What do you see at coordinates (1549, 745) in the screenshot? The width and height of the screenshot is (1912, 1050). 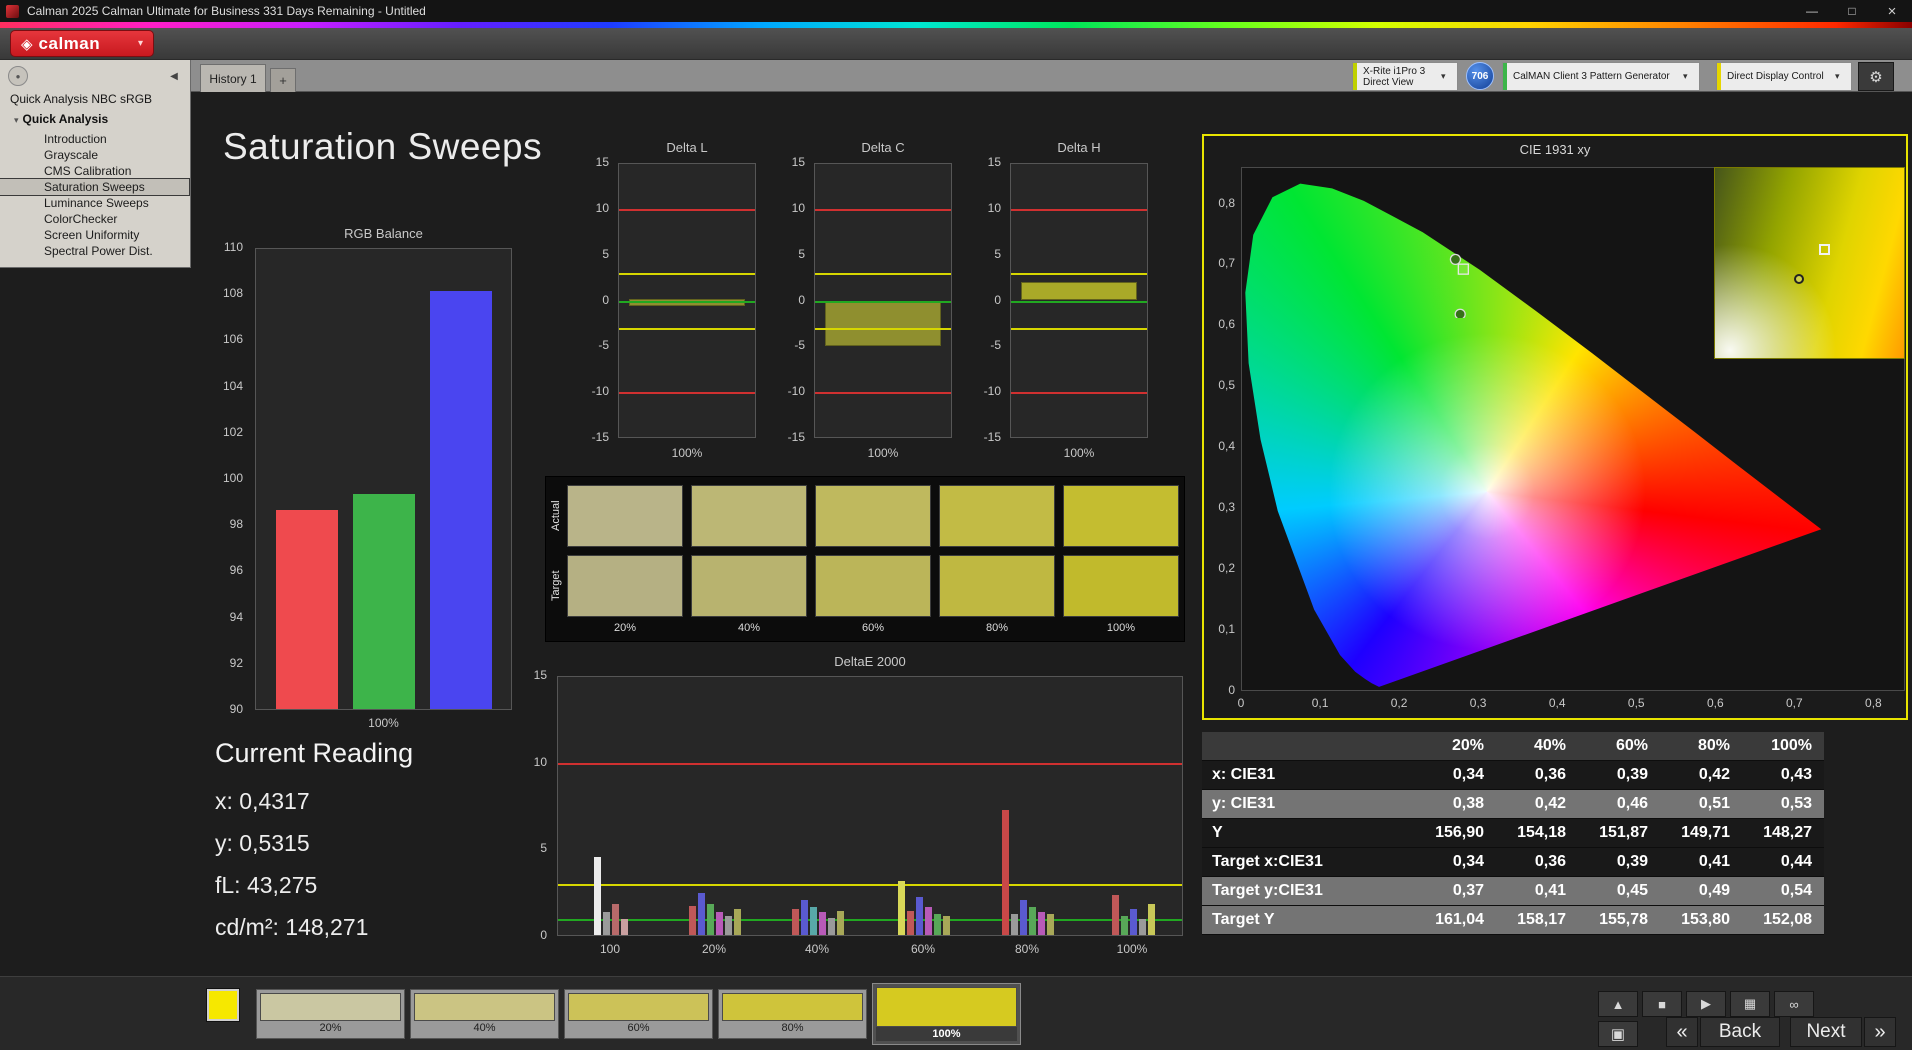 I see `table-column-header: 40%` at bounding box center [1549, 745].